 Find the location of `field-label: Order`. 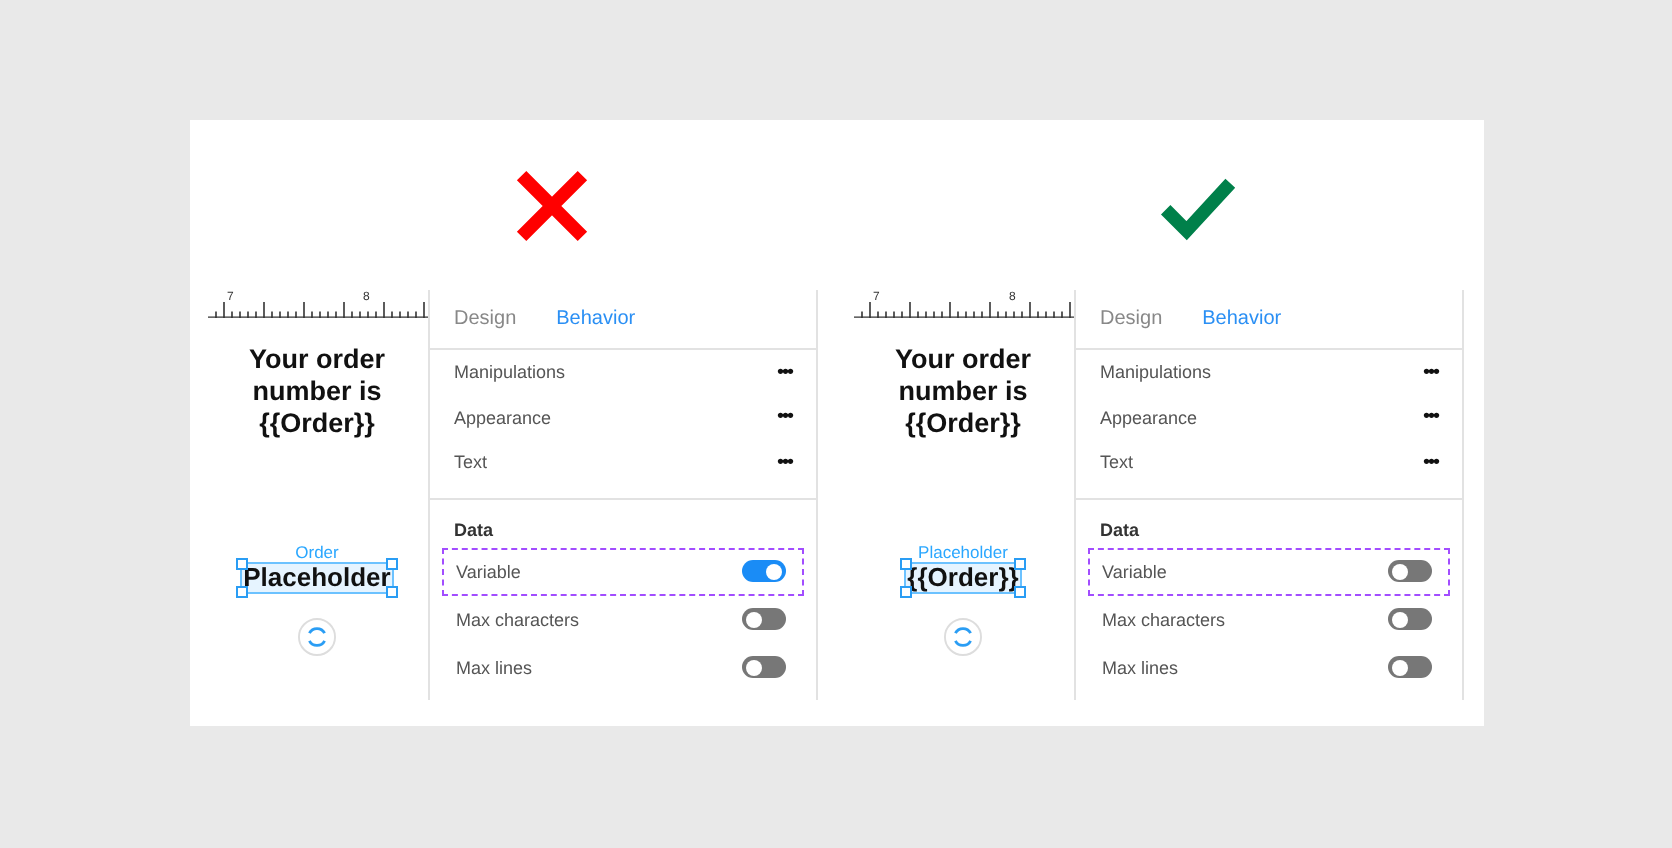

field-label: Order is located at coordinates (317, 552).